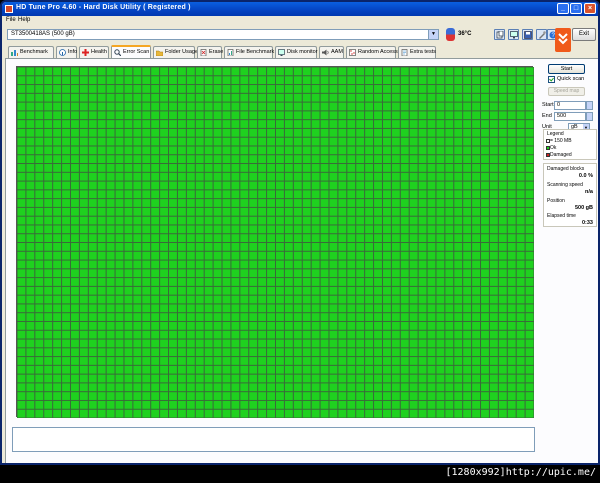 The image size is (600, 483). What do you see at coordinates (131, 51) in the screenshot?
I see `tab-error-scan: Error Scan` at bounding box center [131, 51].